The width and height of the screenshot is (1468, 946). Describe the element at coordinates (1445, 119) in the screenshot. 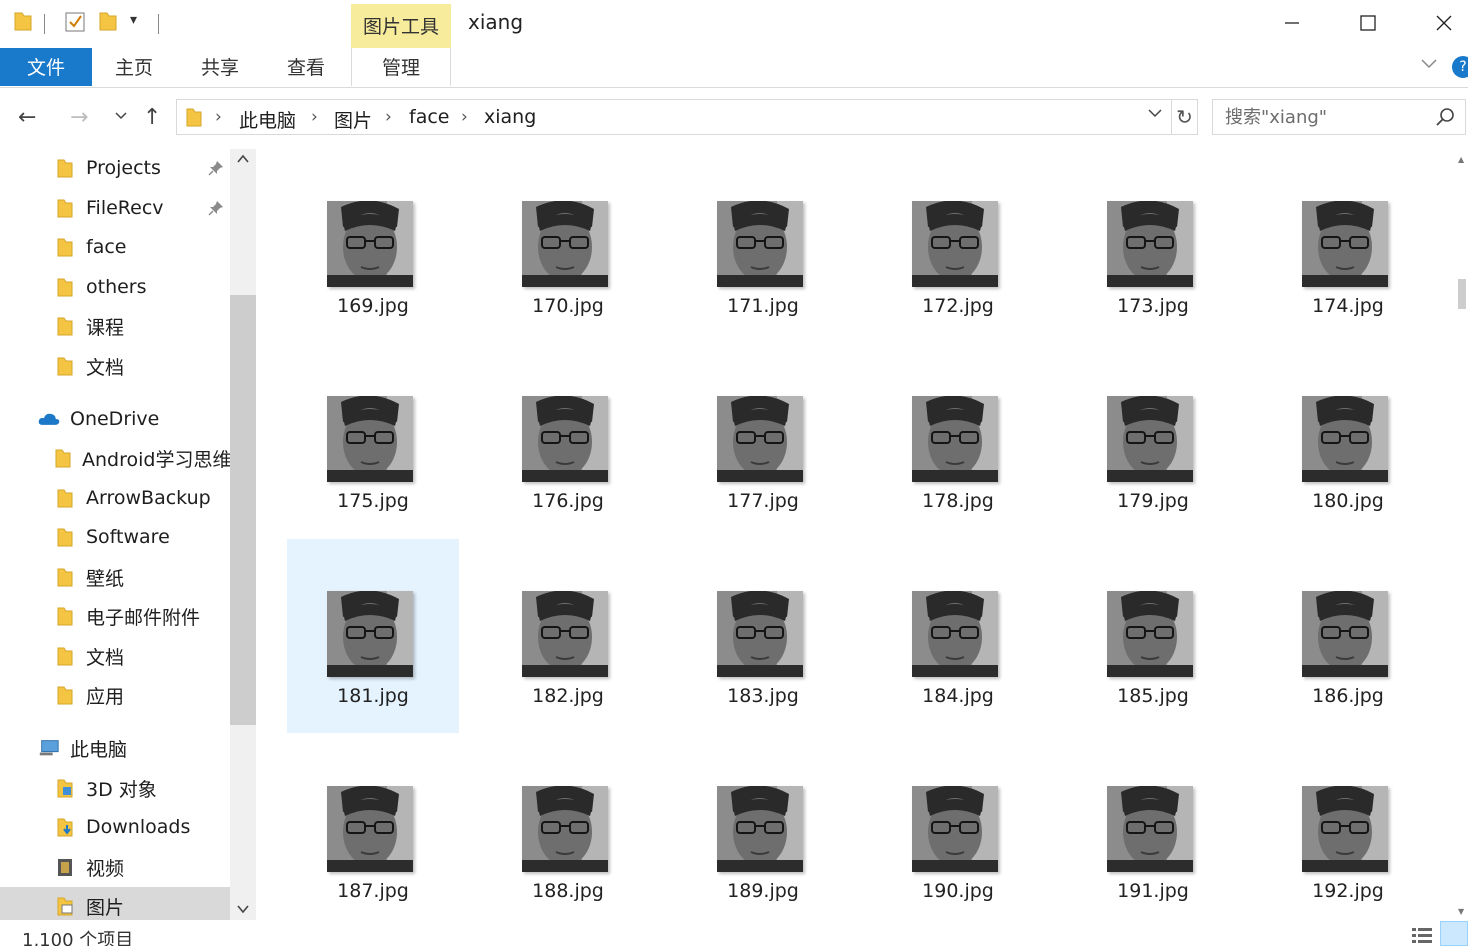

I see `search-icon` at that location.